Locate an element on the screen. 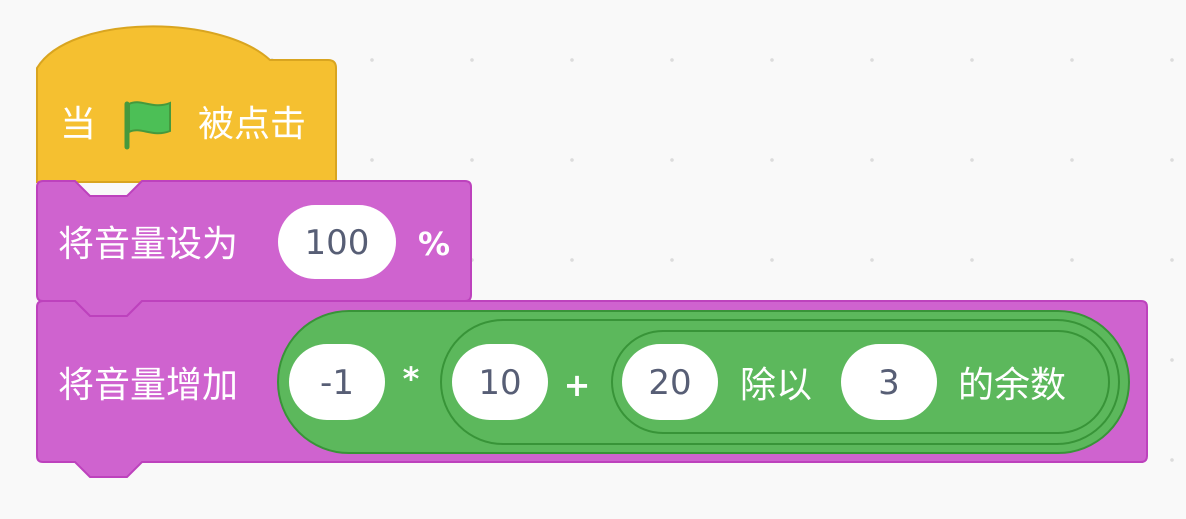 The width and height of the screenshot is (1186, 519). percent-unit: % is located at coordinates (434, 244).